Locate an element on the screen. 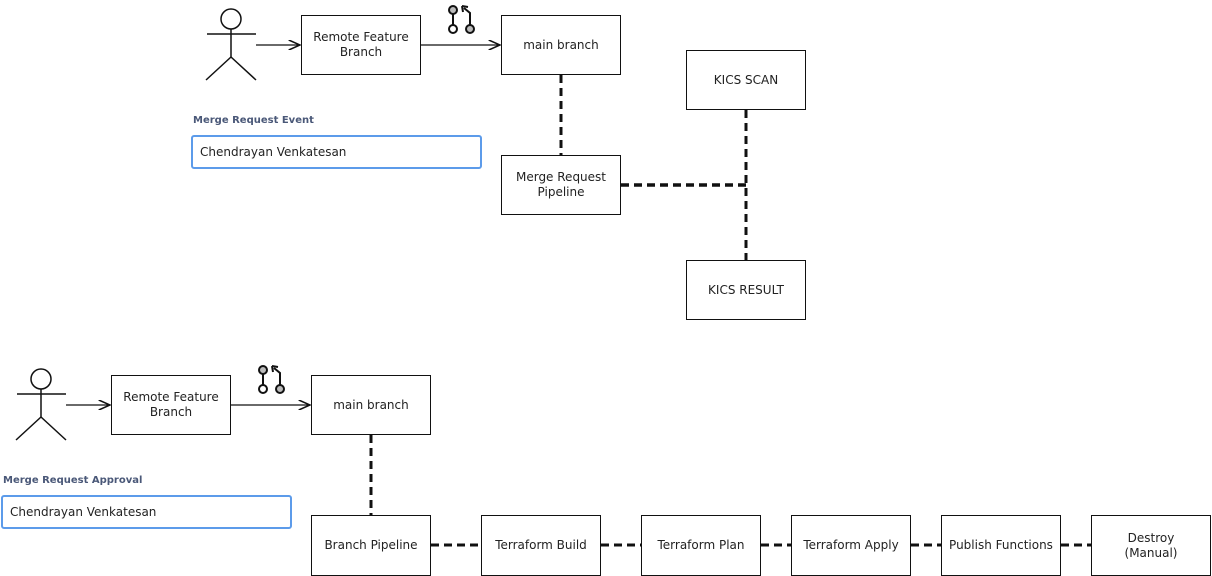  remote-feature-branch-box-top: Remote Feature Branch is located at coordinates (361, 45).